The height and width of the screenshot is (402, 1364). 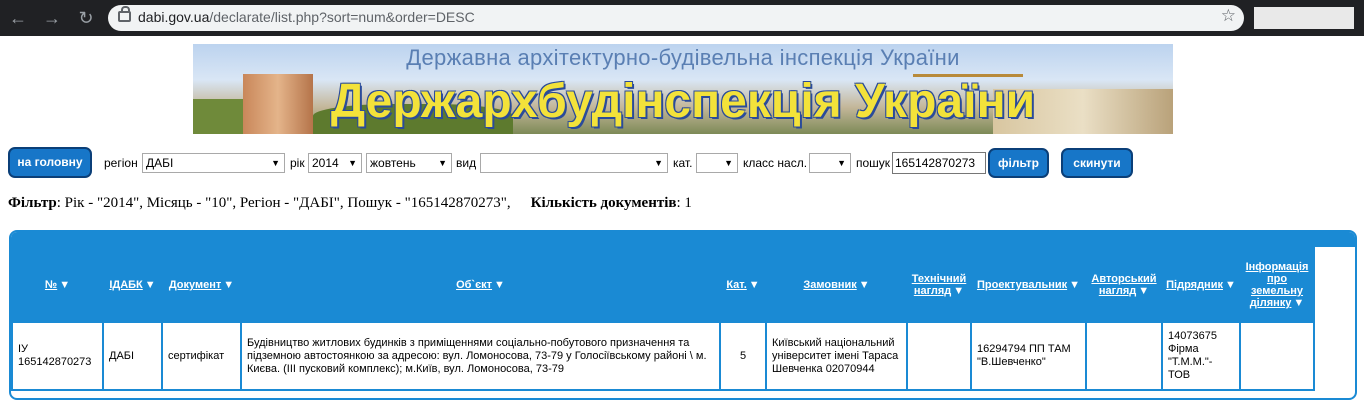 What do you see at coordinates (132, 356) in the screenshot?
I see `cell-idabk: ДАБІ` at bounding box center [132, 356].